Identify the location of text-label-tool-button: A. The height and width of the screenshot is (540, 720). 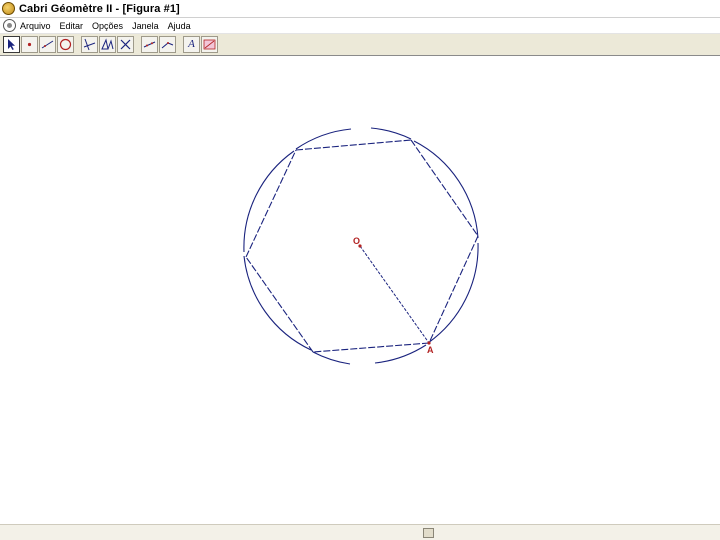
(191, 44).